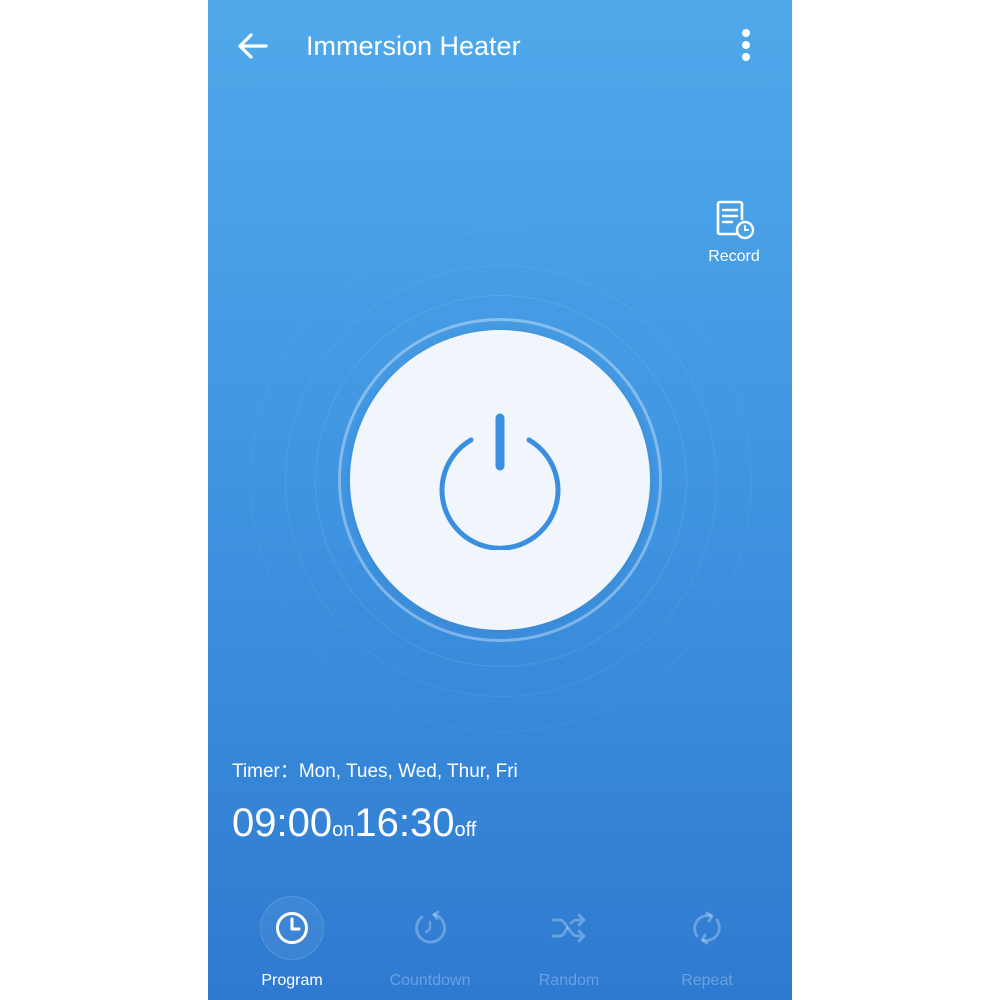 This screenshot has height=1000, width=1000. What do you see at coordinates (282, 823) in the screenshot?
I see `on-time: 09:00` at bounding box center [282, 823].